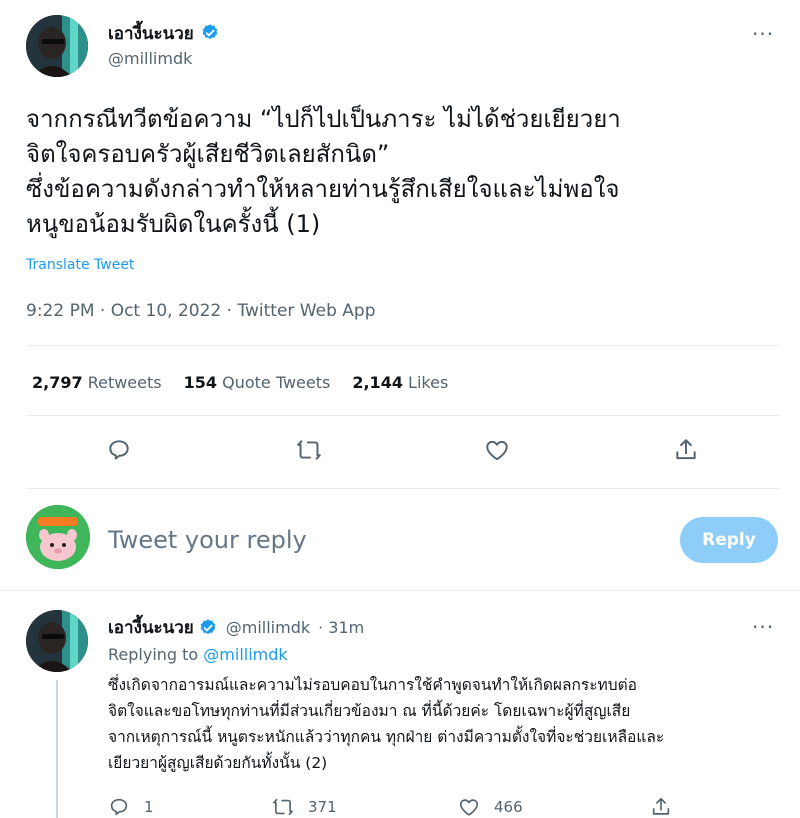 The width and height of the screenshot is (800, 818). Describe the element at coordinates (729, 540) in the screenshot. I see `reply-button: Reply` at that location.